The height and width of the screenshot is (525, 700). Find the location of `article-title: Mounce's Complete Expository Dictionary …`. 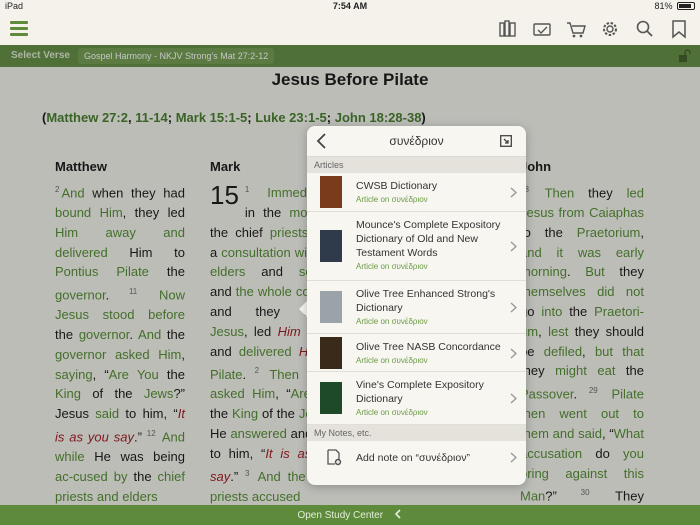

article-title: Mounce's Complete Expository Dictionary … is located at coordinates (428, 239).